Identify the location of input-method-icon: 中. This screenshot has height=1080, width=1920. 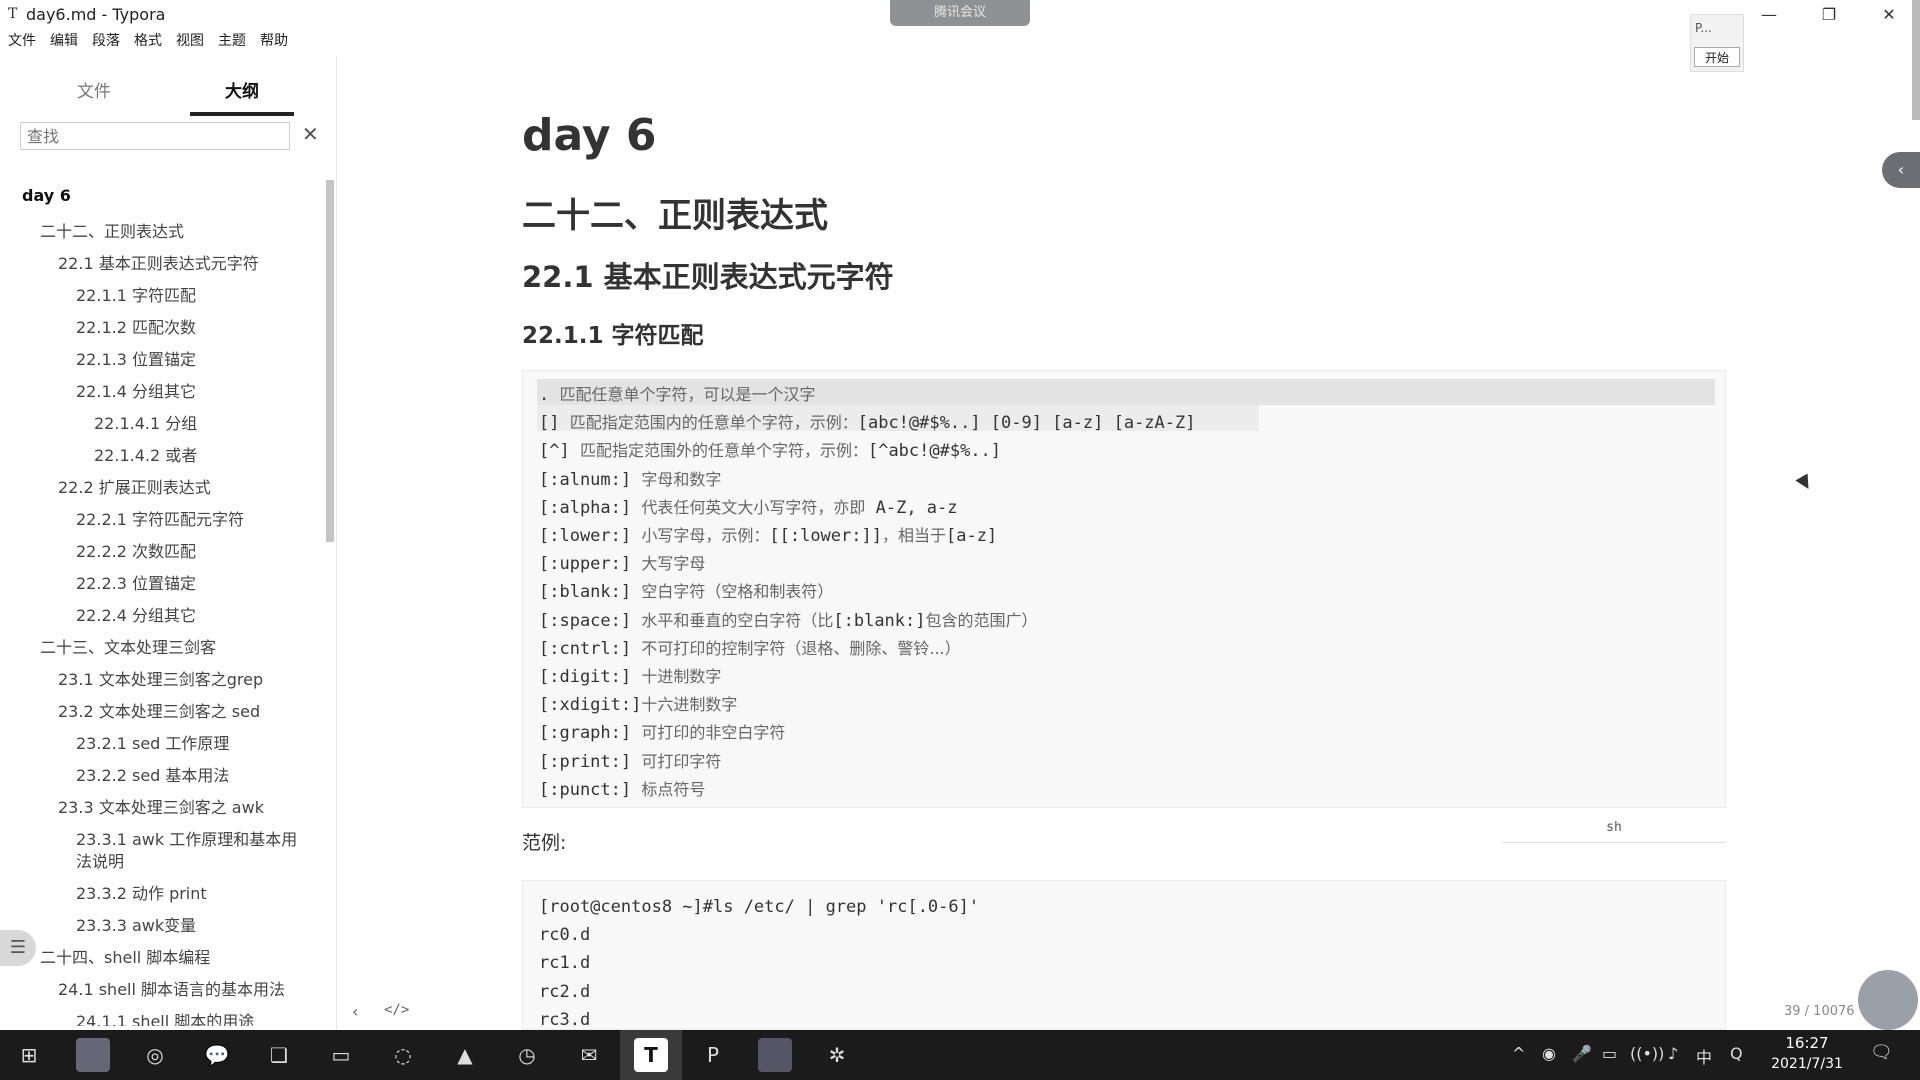
(1704, 1056).